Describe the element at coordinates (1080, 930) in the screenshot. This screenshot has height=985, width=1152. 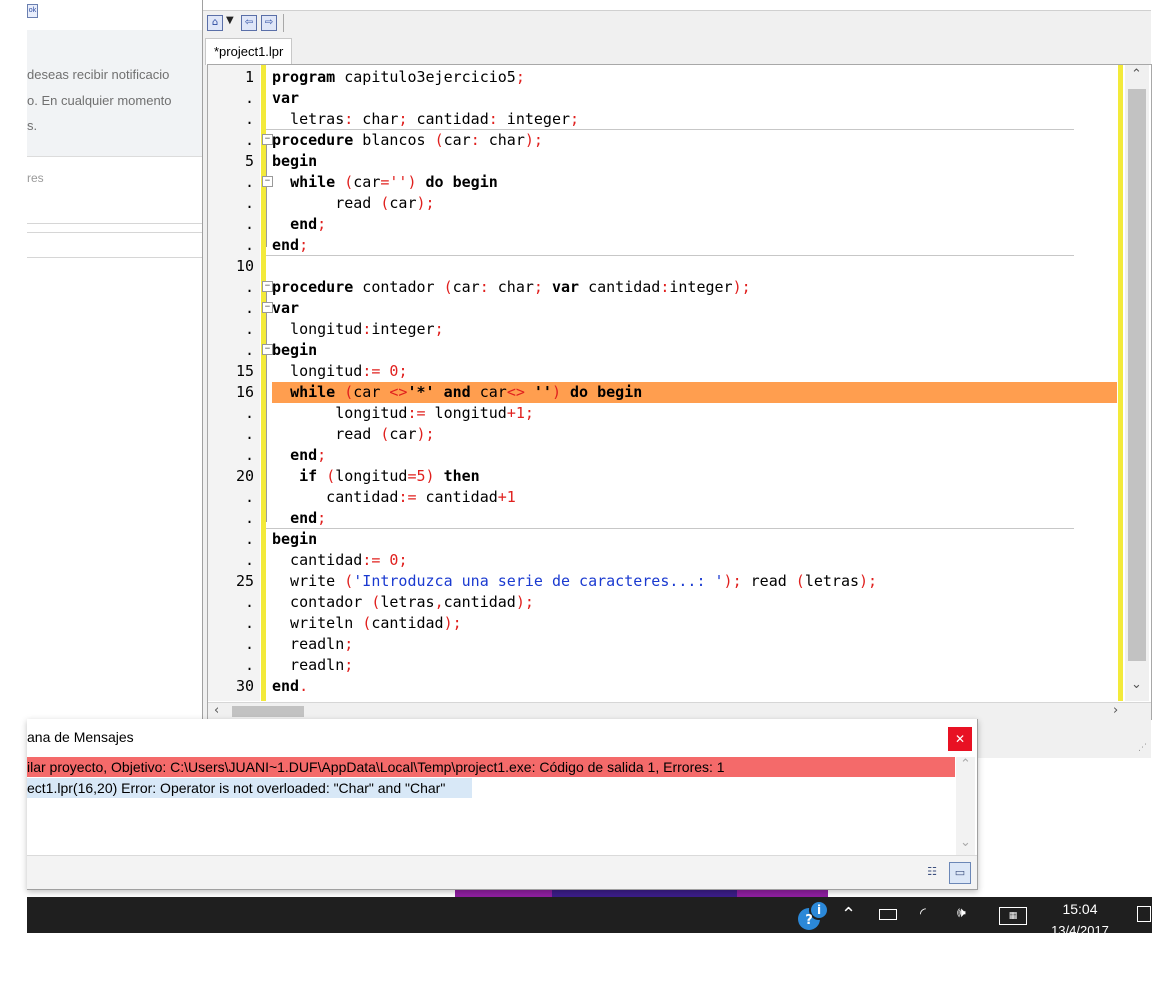
I see `clock-date: 13/4/2017` at that location.